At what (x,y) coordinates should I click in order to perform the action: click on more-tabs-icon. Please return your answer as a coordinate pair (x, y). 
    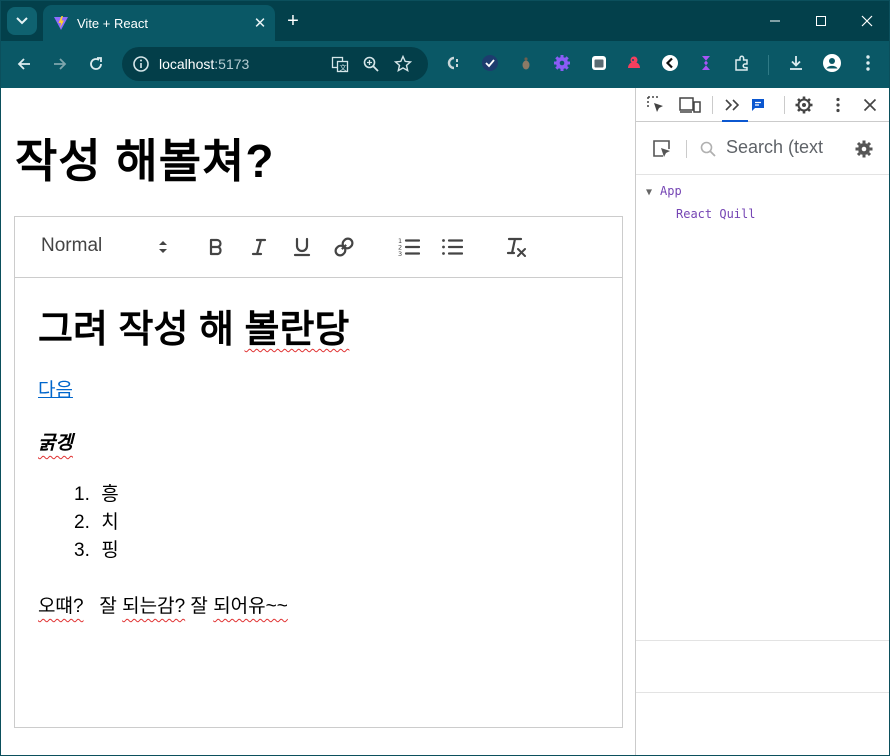
    Looking at the image, I should click on (732, 105).